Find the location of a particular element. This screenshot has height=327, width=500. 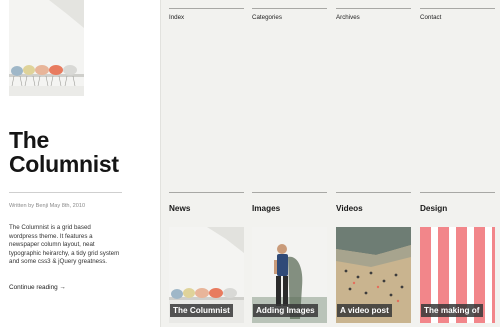

post-tile-videos: A video post is located at coordinates (373, 275).